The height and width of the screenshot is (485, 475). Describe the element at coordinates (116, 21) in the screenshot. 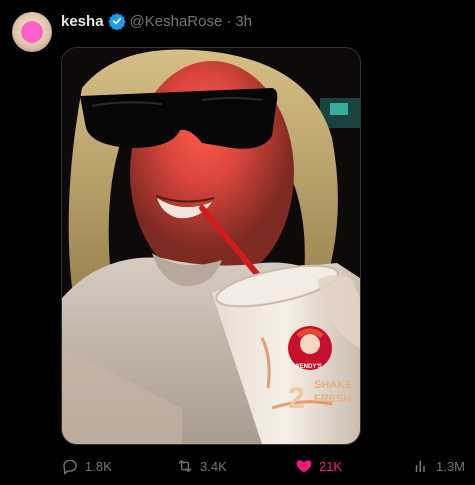

I see `verified-badge-icon` at that location.